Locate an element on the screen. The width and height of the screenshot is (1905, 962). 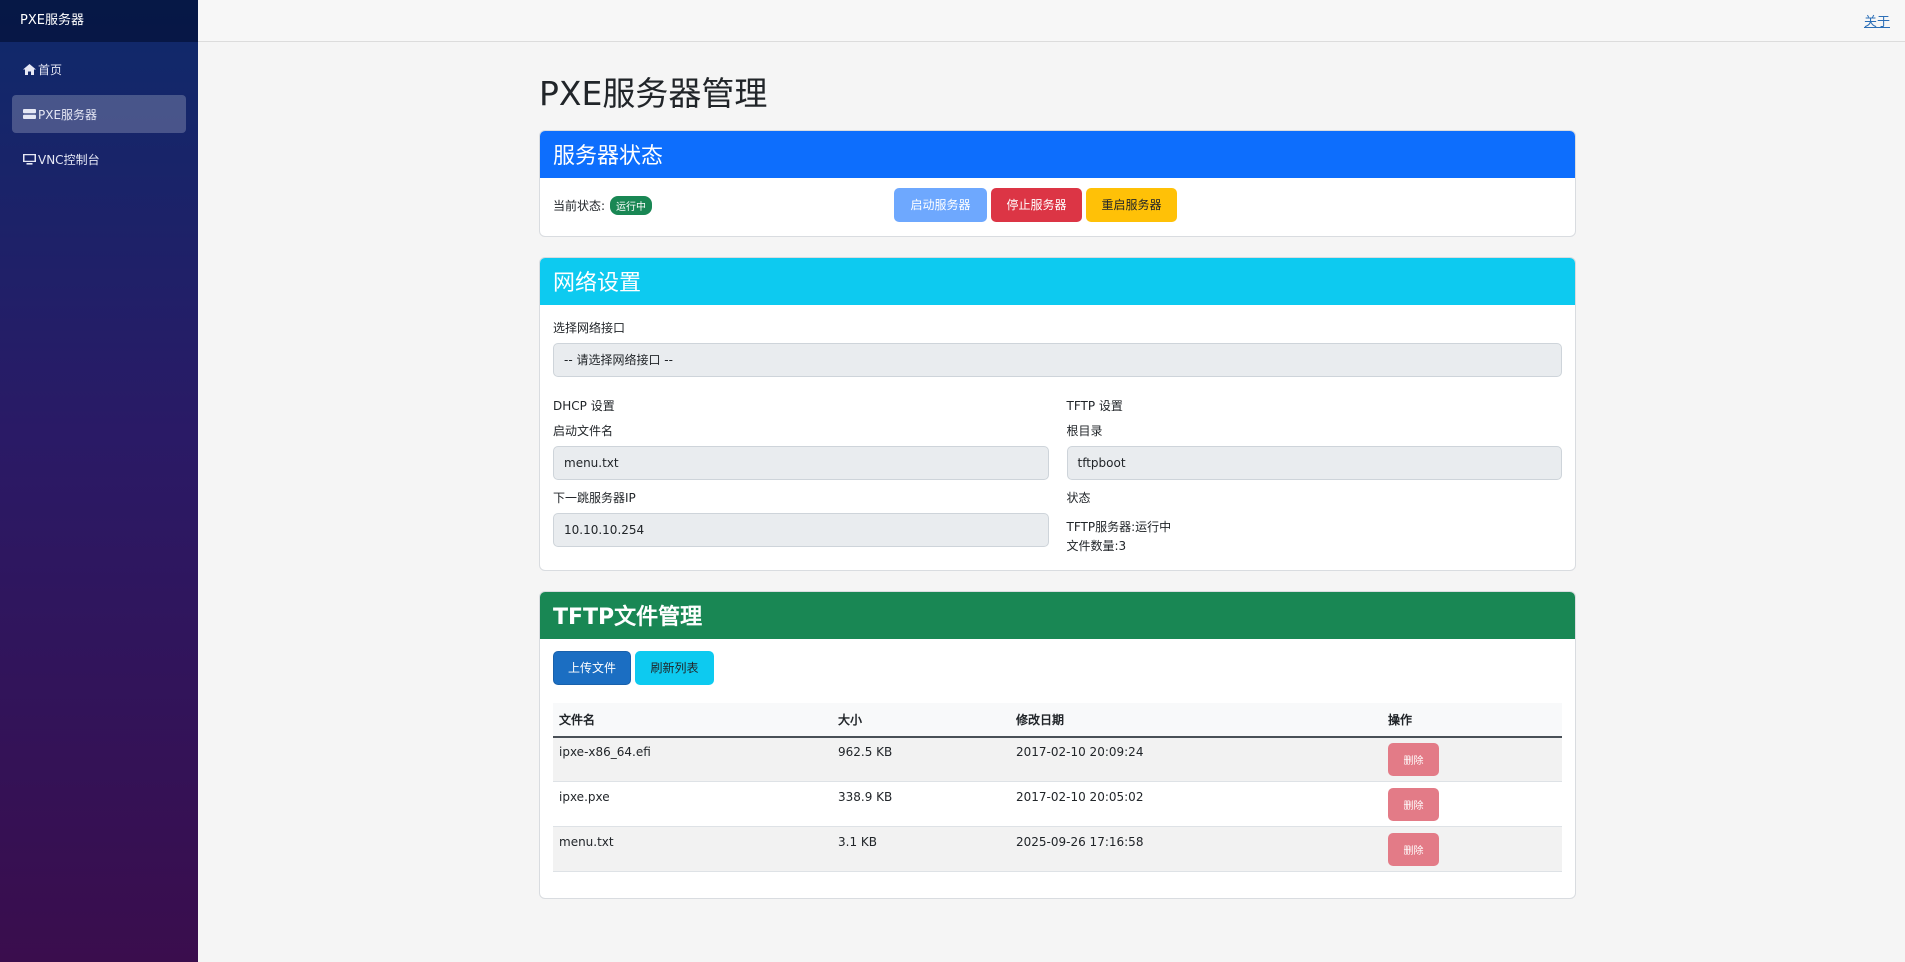
file-date: 2025-09-26 17:16:58 is located at coordinates (1080, 842).